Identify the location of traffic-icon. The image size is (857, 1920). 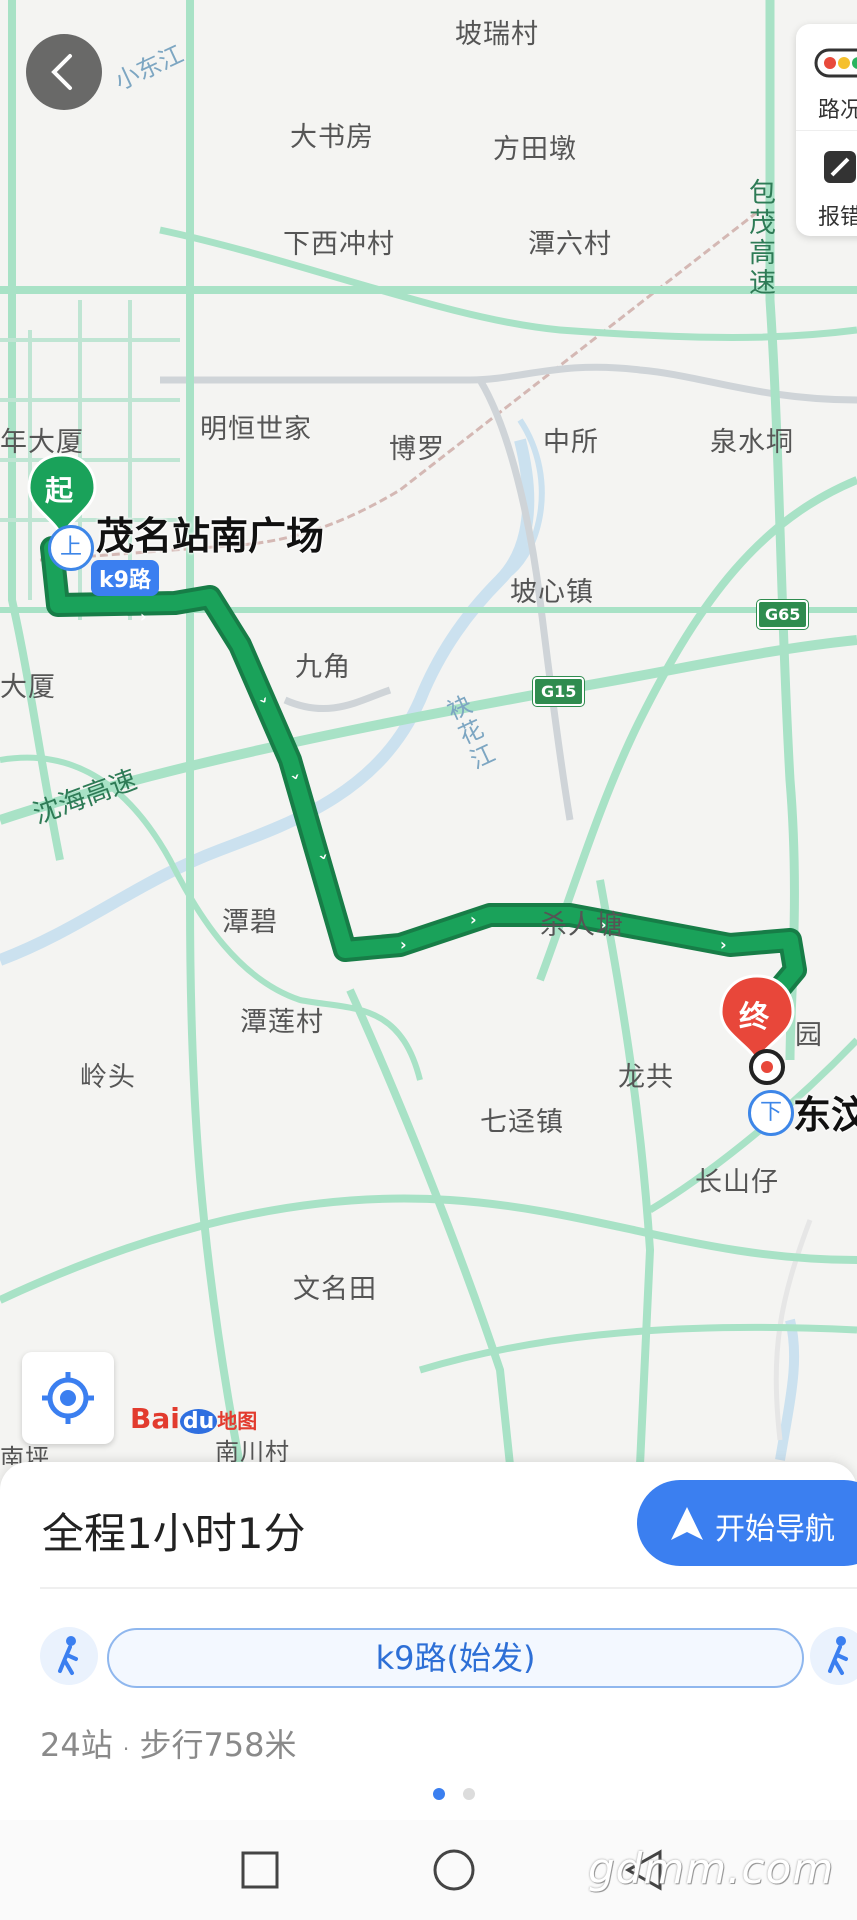
(835, 63).